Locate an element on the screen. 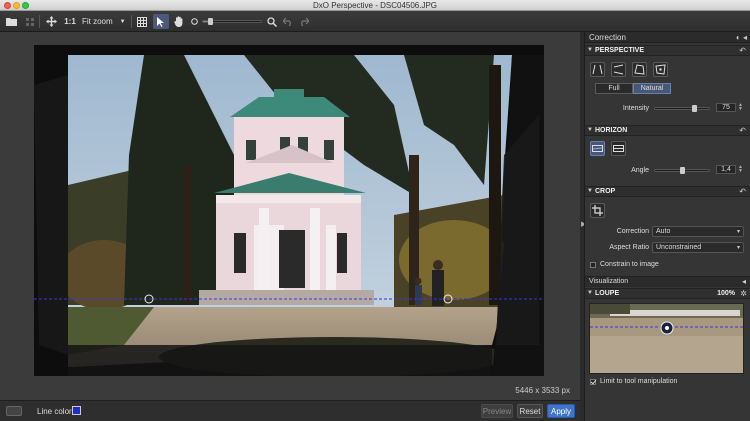 The image size is (750, 421). horizon-tool-icon is located at coordinates (597, 148).